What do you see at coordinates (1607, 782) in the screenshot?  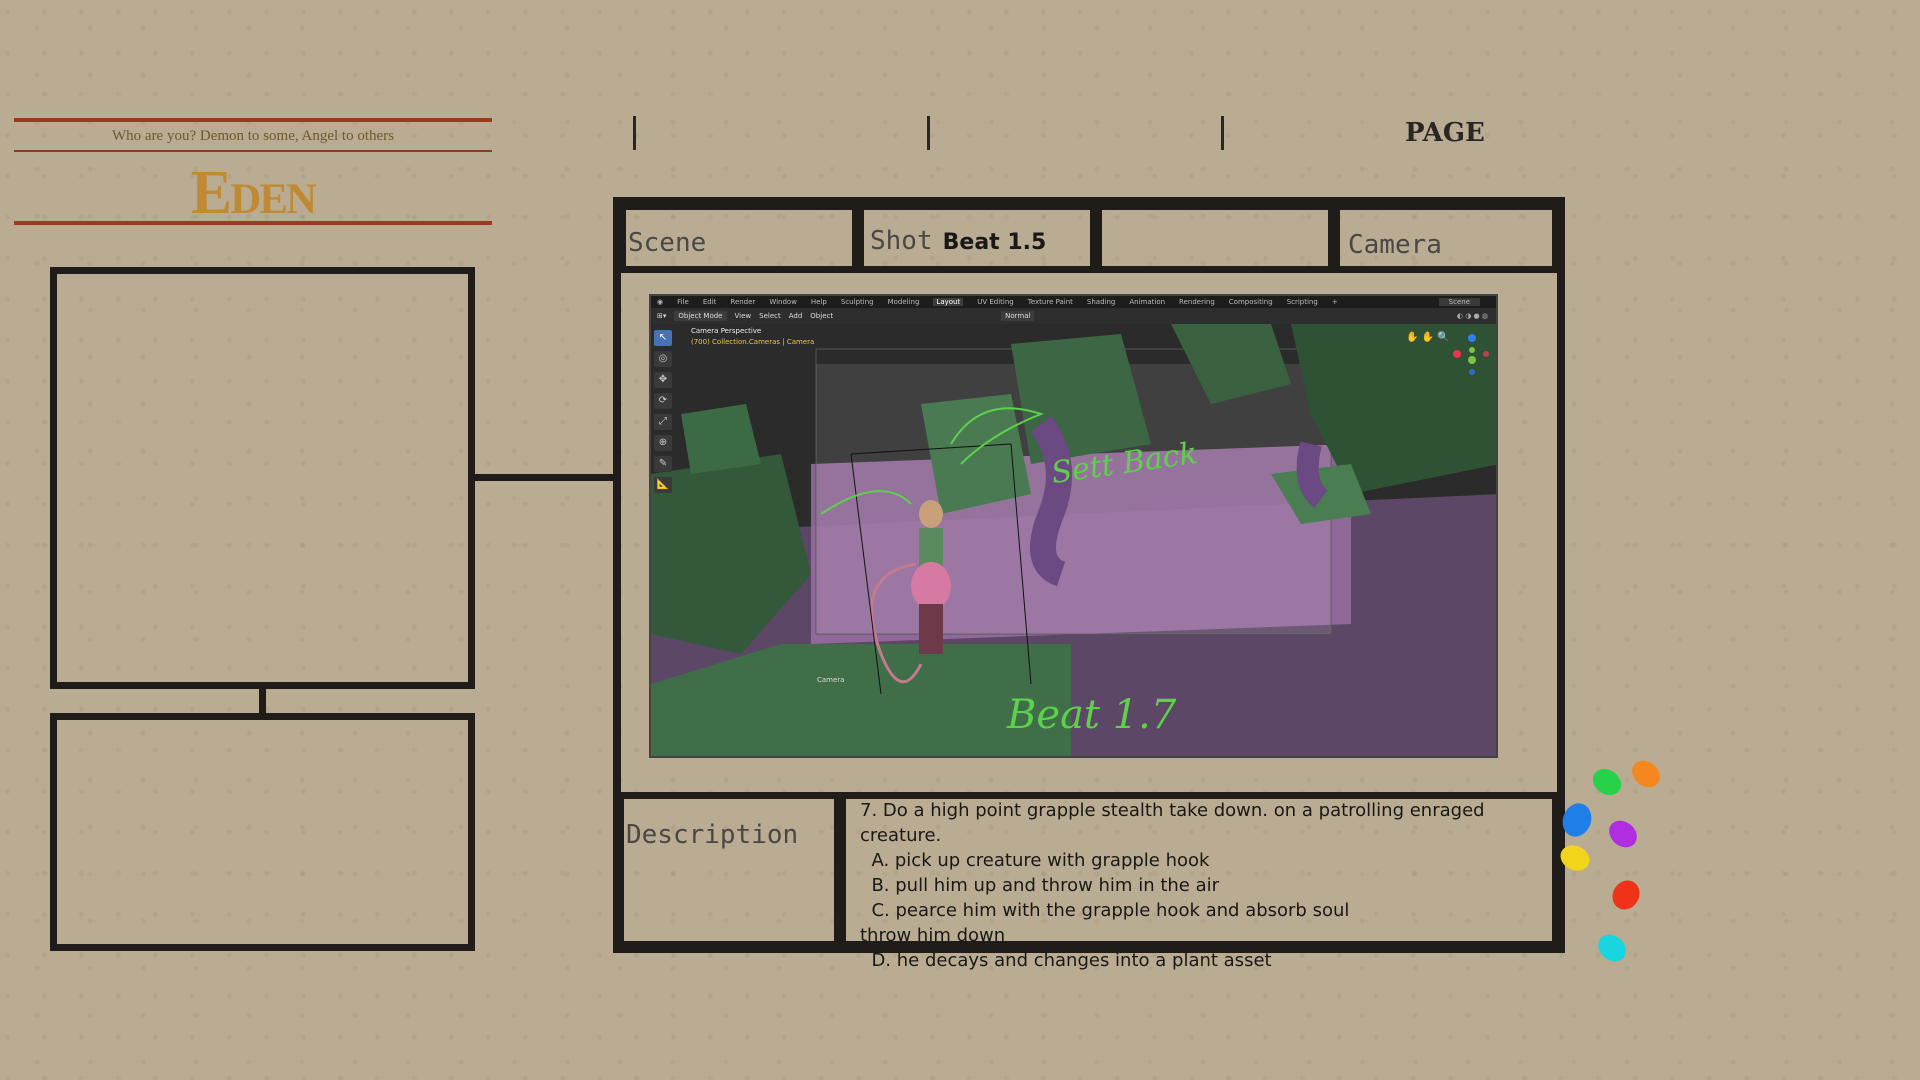 I see `palette-green` at bounding box center [1607, 782].